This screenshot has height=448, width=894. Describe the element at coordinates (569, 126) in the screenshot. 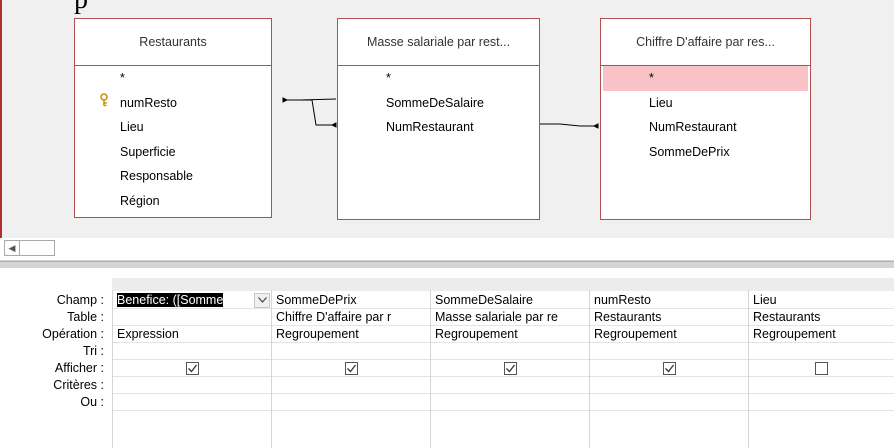

I see `join-line-masse-chiffre` at that location.